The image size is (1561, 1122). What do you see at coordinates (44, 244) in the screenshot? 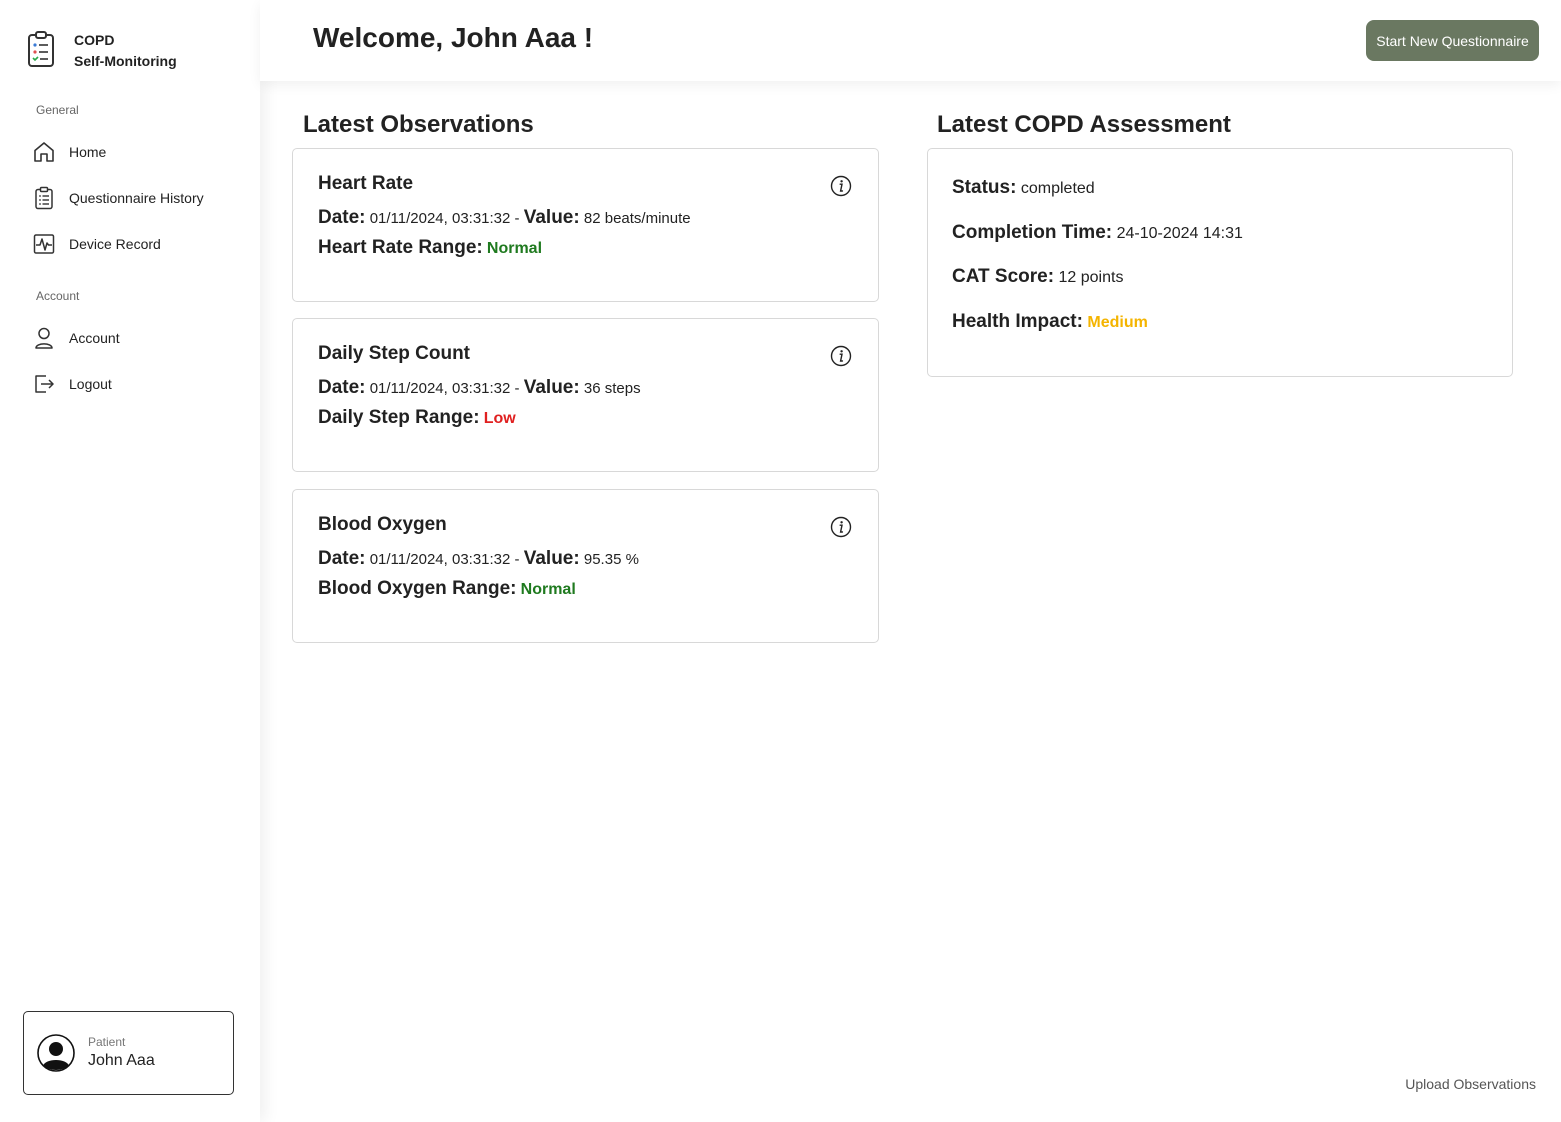
I see `pulse-icon` at bounding box center [44, 244].